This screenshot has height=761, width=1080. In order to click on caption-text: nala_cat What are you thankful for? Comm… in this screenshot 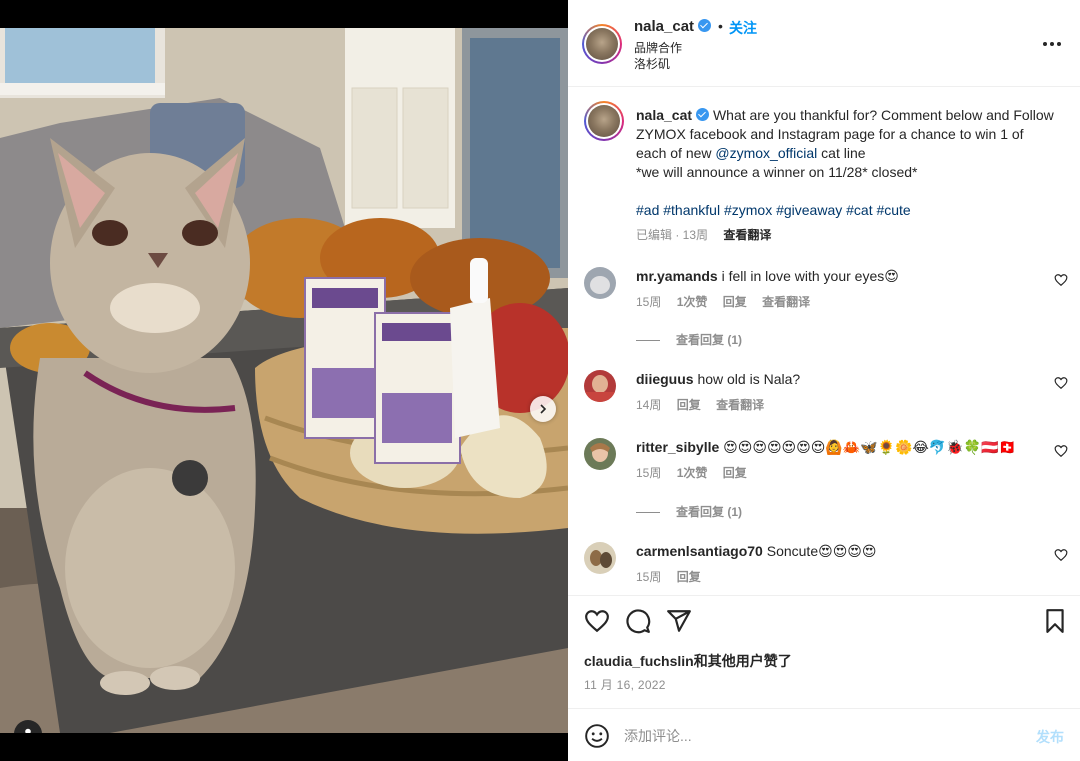, I will do `click(846, 163)`.